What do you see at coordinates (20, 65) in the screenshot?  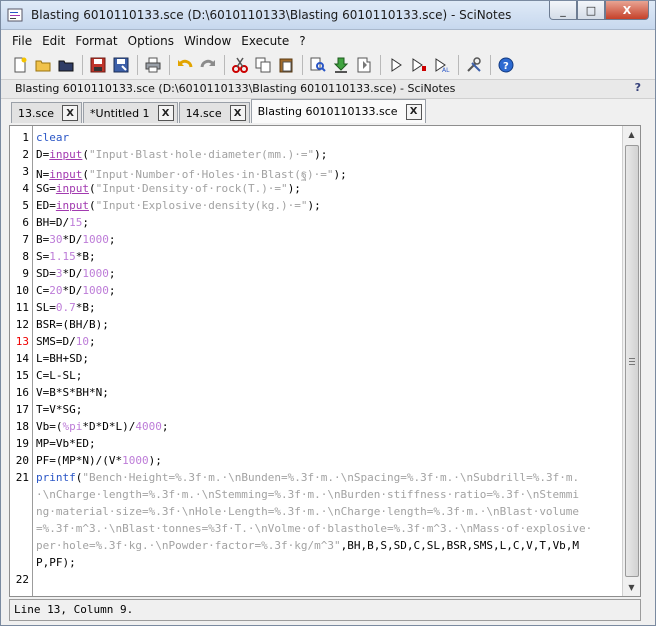 I see `new-file-icon` at bounding box center [20, 65].